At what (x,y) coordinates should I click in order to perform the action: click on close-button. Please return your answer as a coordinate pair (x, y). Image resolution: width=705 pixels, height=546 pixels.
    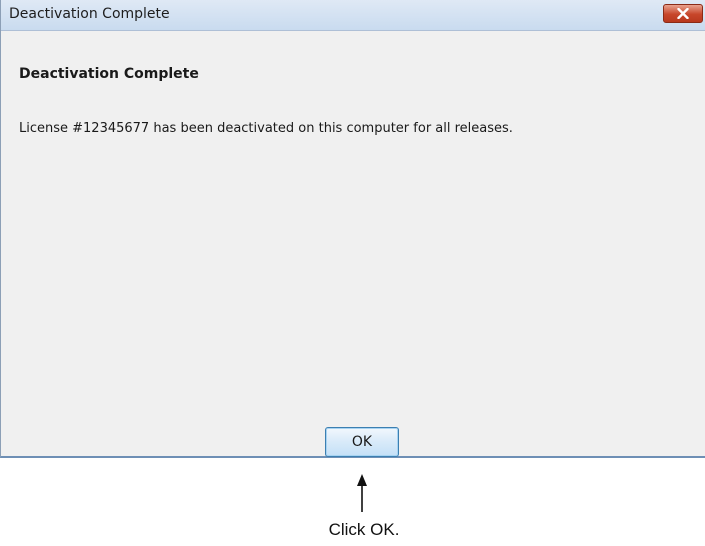
    Looking at the image, I should click on (683, 13).